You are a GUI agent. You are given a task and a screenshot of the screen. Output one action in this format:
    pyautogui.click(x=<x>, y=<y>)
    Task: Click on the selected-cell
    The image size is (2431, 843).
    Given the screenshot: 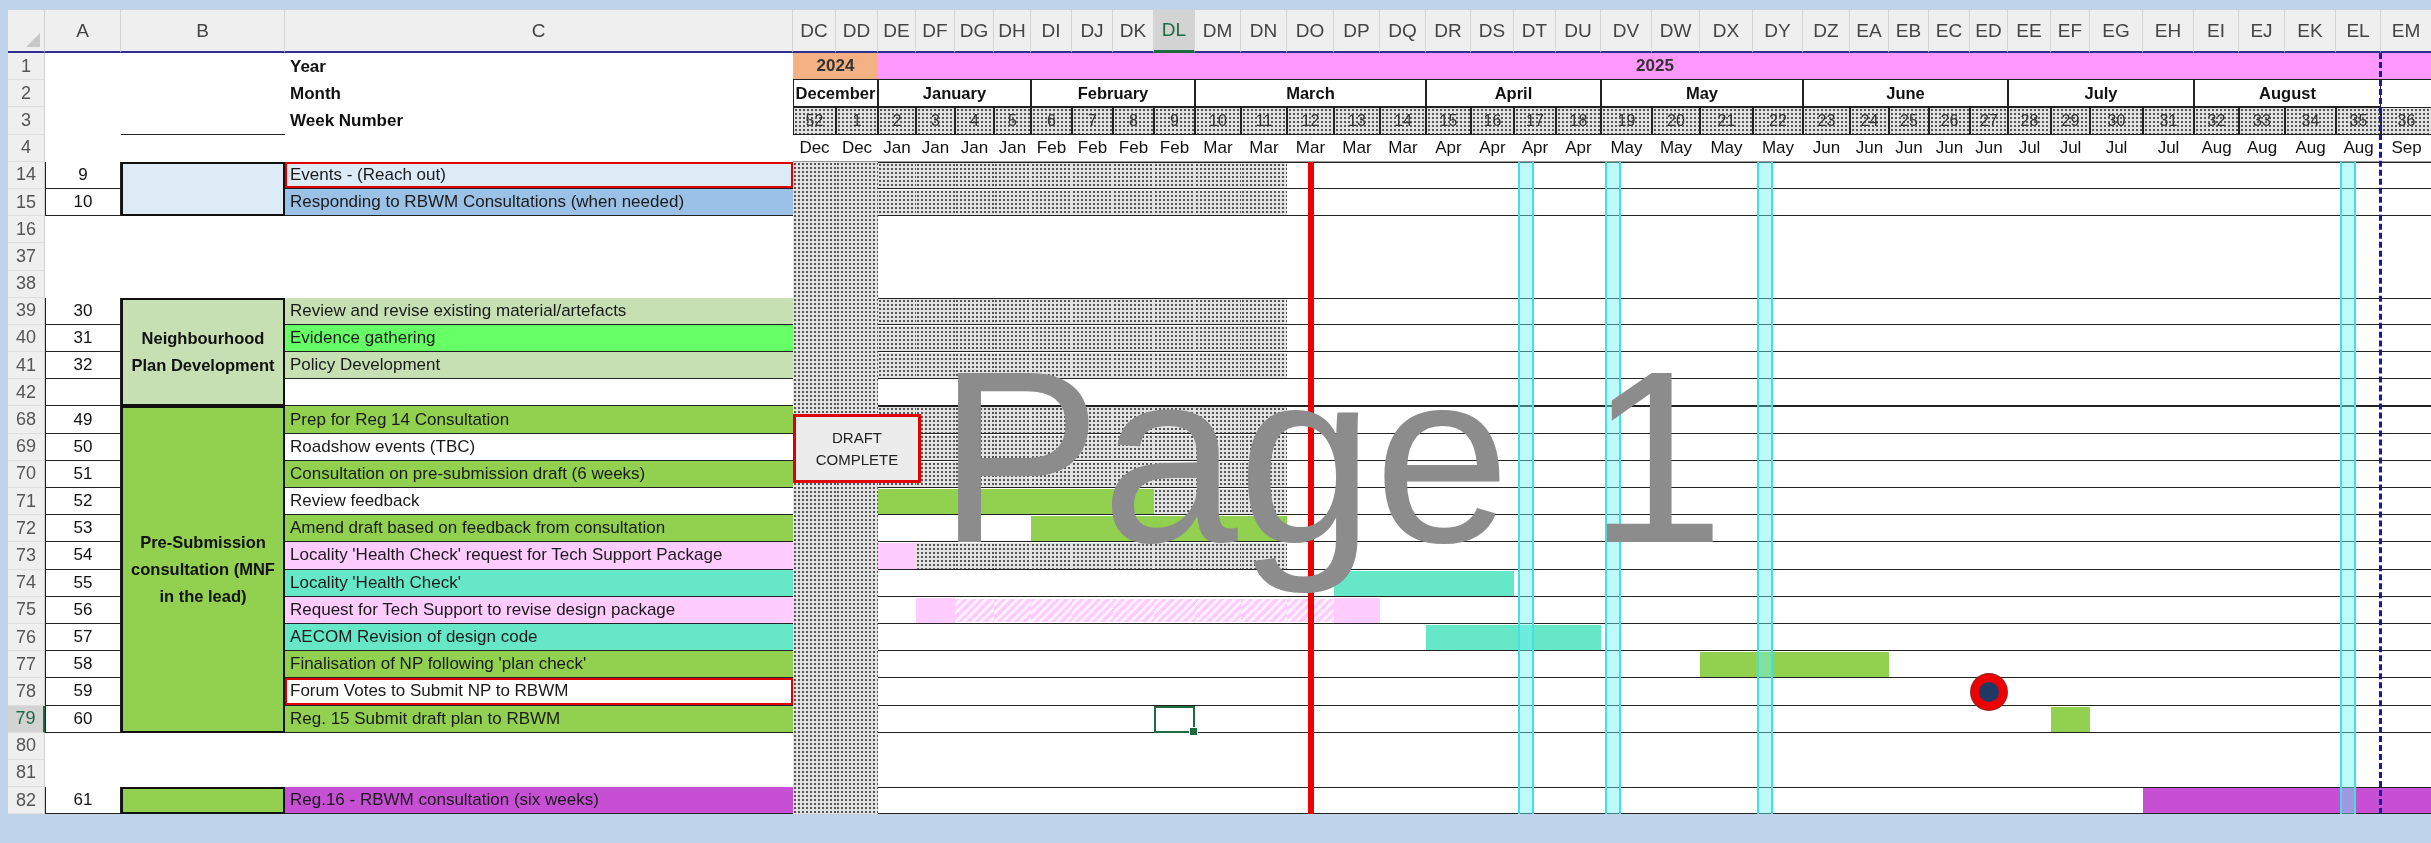 What is the action you would take?
    pyautogui.click(x=1174, y=719)
    